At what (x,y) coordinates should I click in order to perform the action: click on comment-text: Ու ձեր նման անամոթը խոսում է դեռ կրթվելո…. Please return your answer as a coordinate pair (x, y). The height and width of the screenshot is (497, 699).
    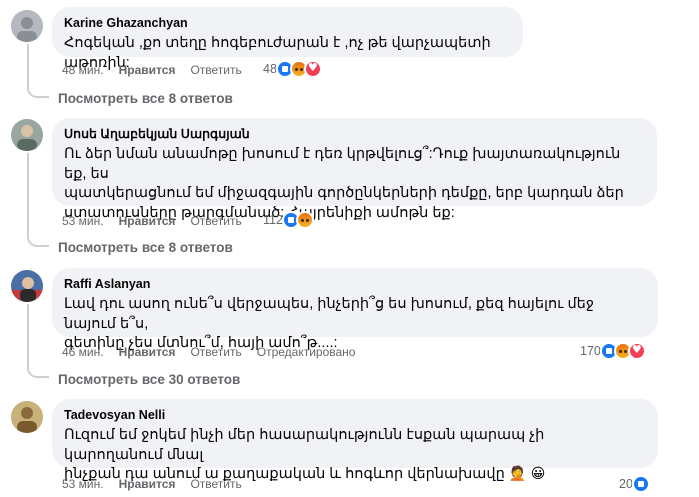
    Looking at the image, I should click on (354, 184).